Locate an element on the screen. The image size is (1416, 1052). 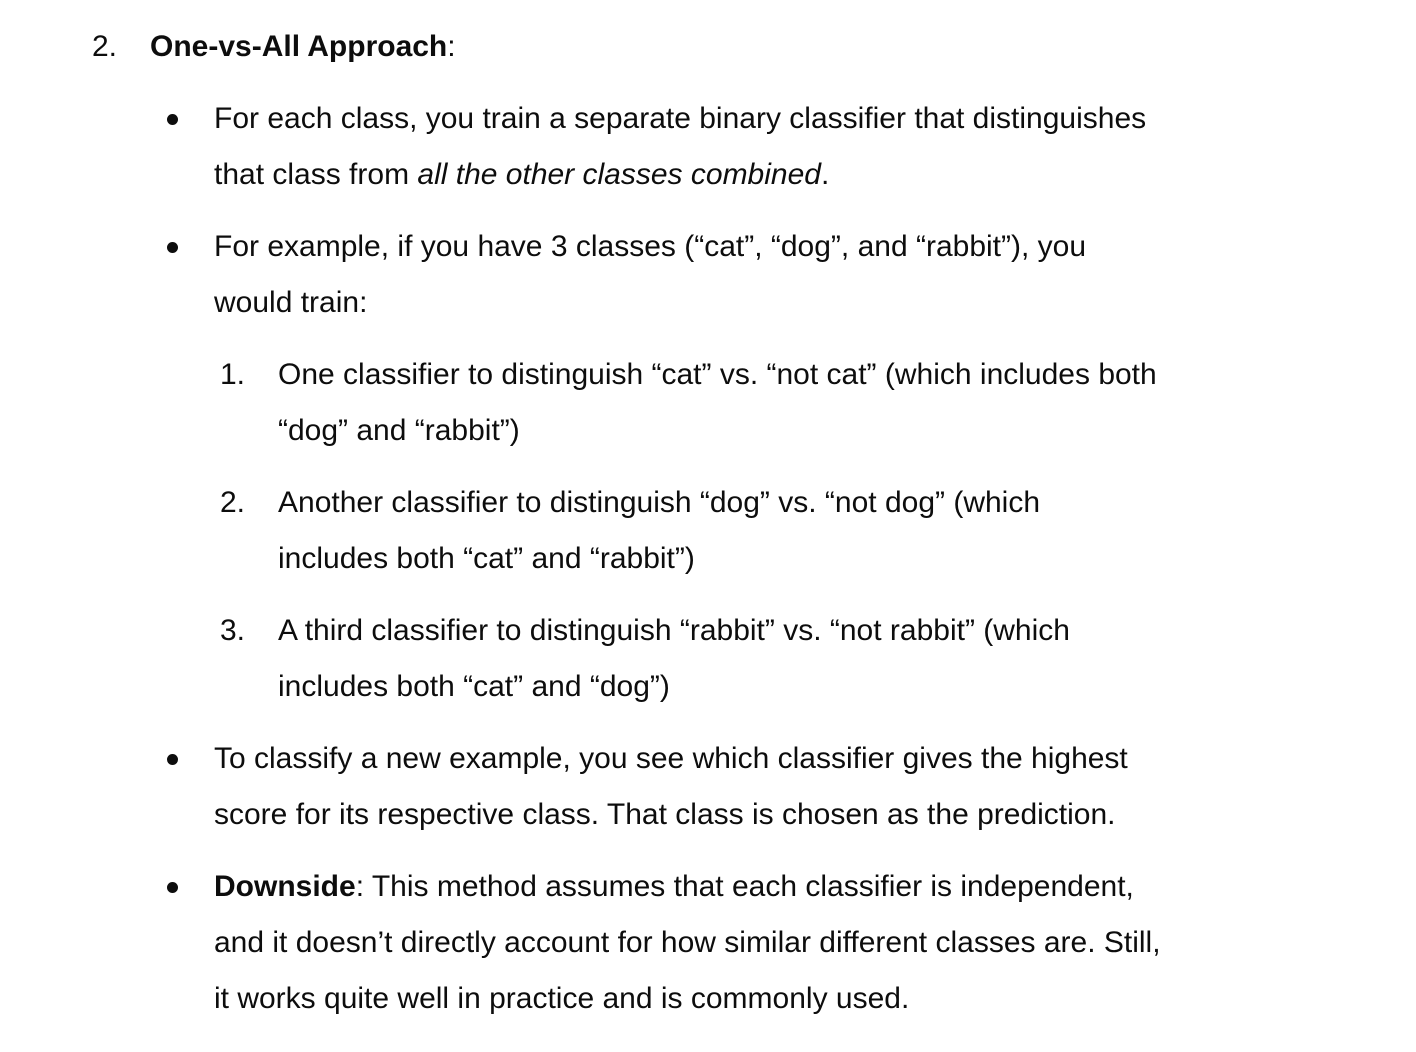
sublist-text: includes both “cat” and “rabbit”) is located at coordinates (486, 558).